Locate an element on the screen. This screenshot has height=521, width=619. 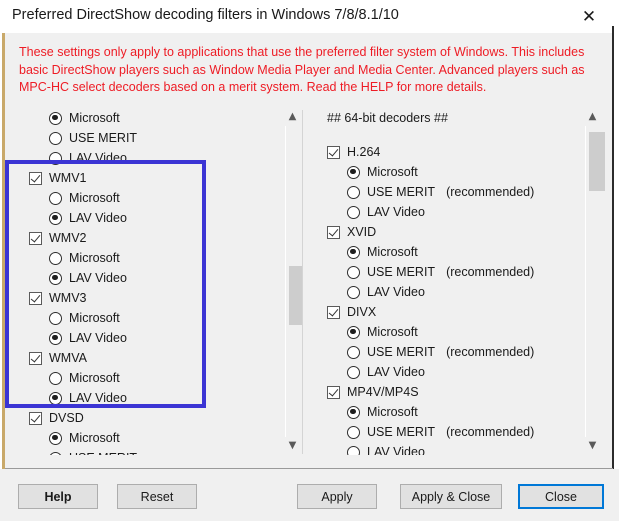
checkbox-dvsd is located at coordinates (35, 418).